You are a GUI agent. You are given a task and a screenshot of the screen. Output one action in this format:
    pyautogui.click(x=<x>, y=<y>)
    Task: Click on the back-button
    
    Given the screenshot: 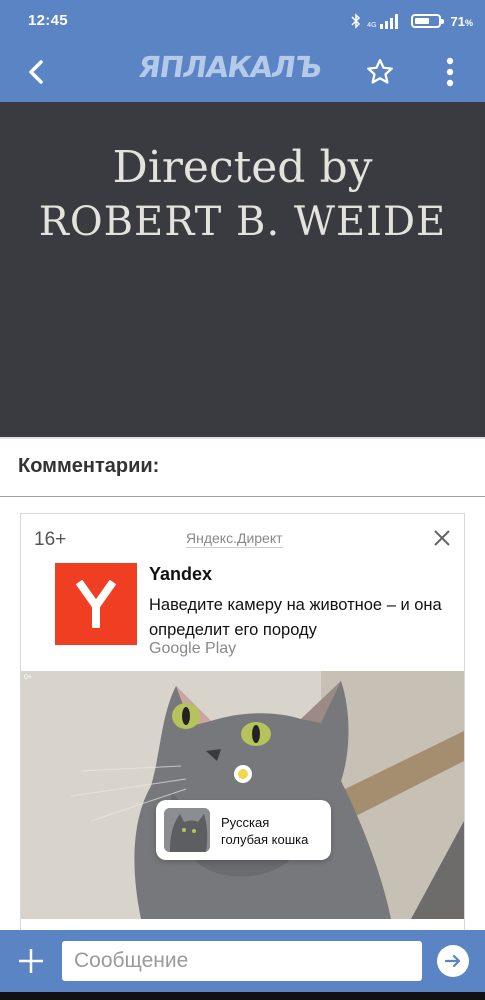 What is the action you would take?
    pyautogui.click(x=36, y=72)
    